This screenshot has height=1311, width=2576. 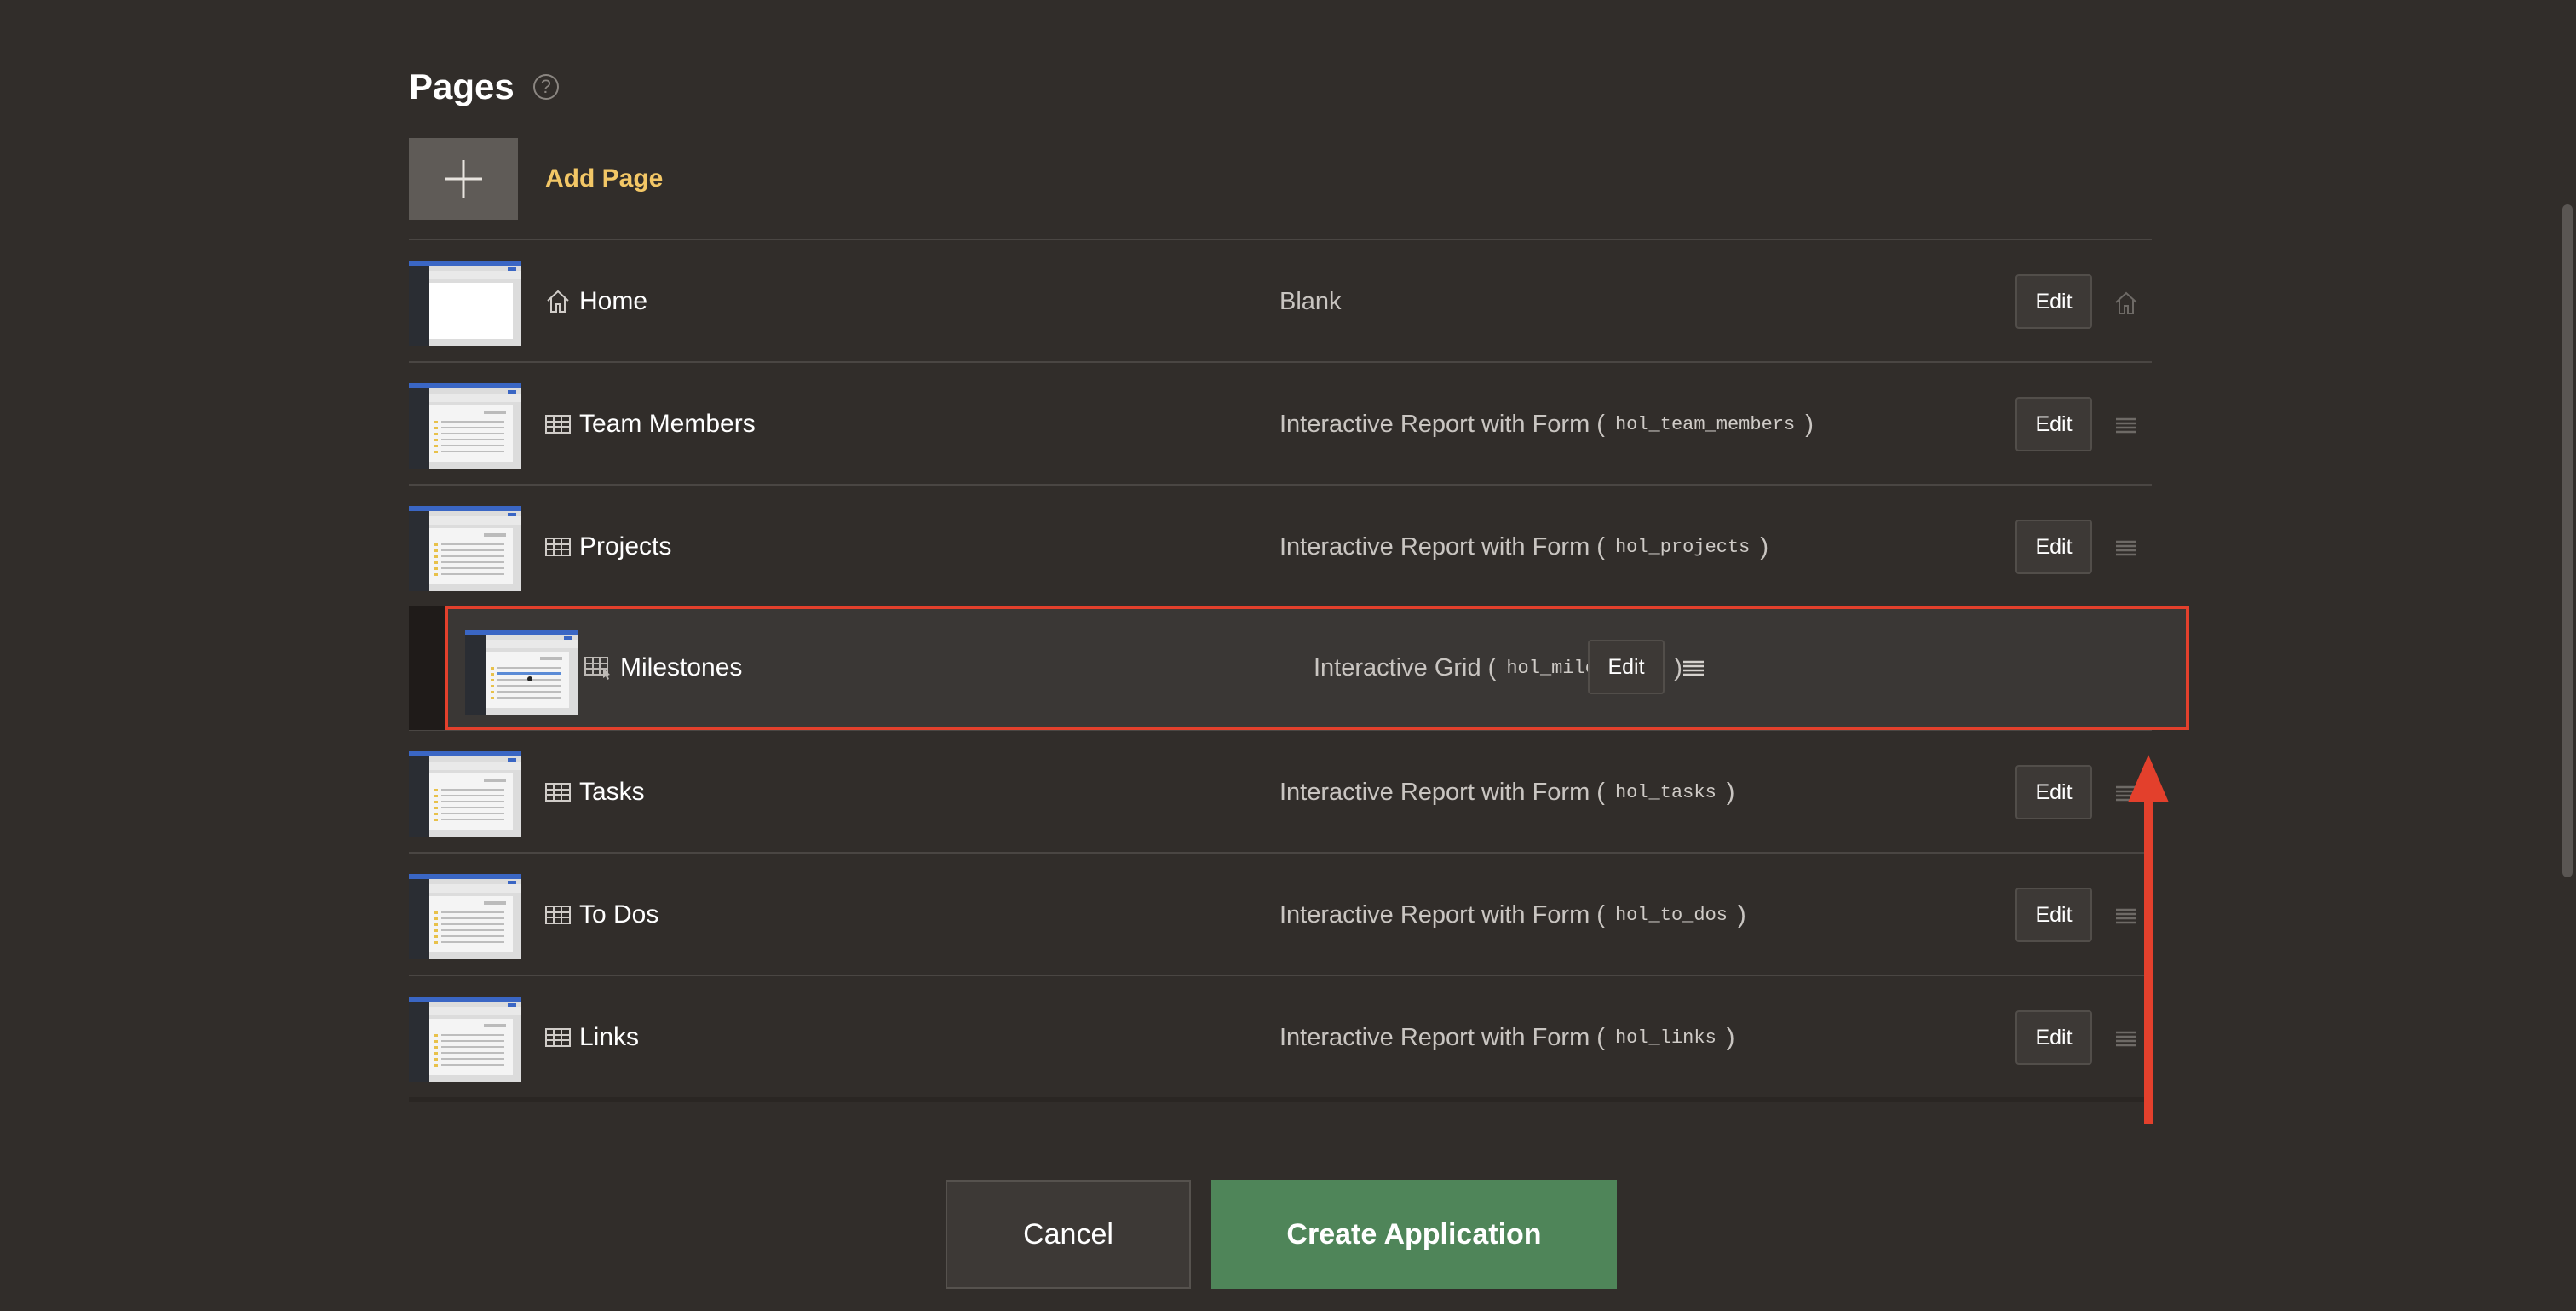 I want to click on grid-icon, so click(x=599, y=668).